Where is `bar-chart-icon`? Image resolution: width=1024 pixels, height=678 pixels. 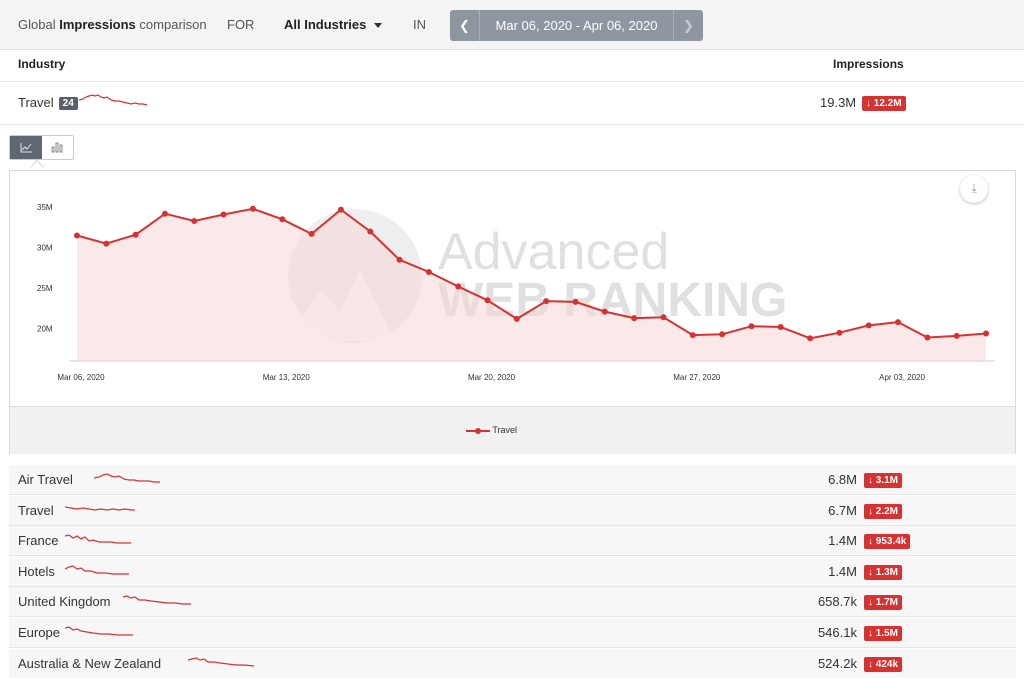 bar-chart-icon is located at coordinates (57, 147).